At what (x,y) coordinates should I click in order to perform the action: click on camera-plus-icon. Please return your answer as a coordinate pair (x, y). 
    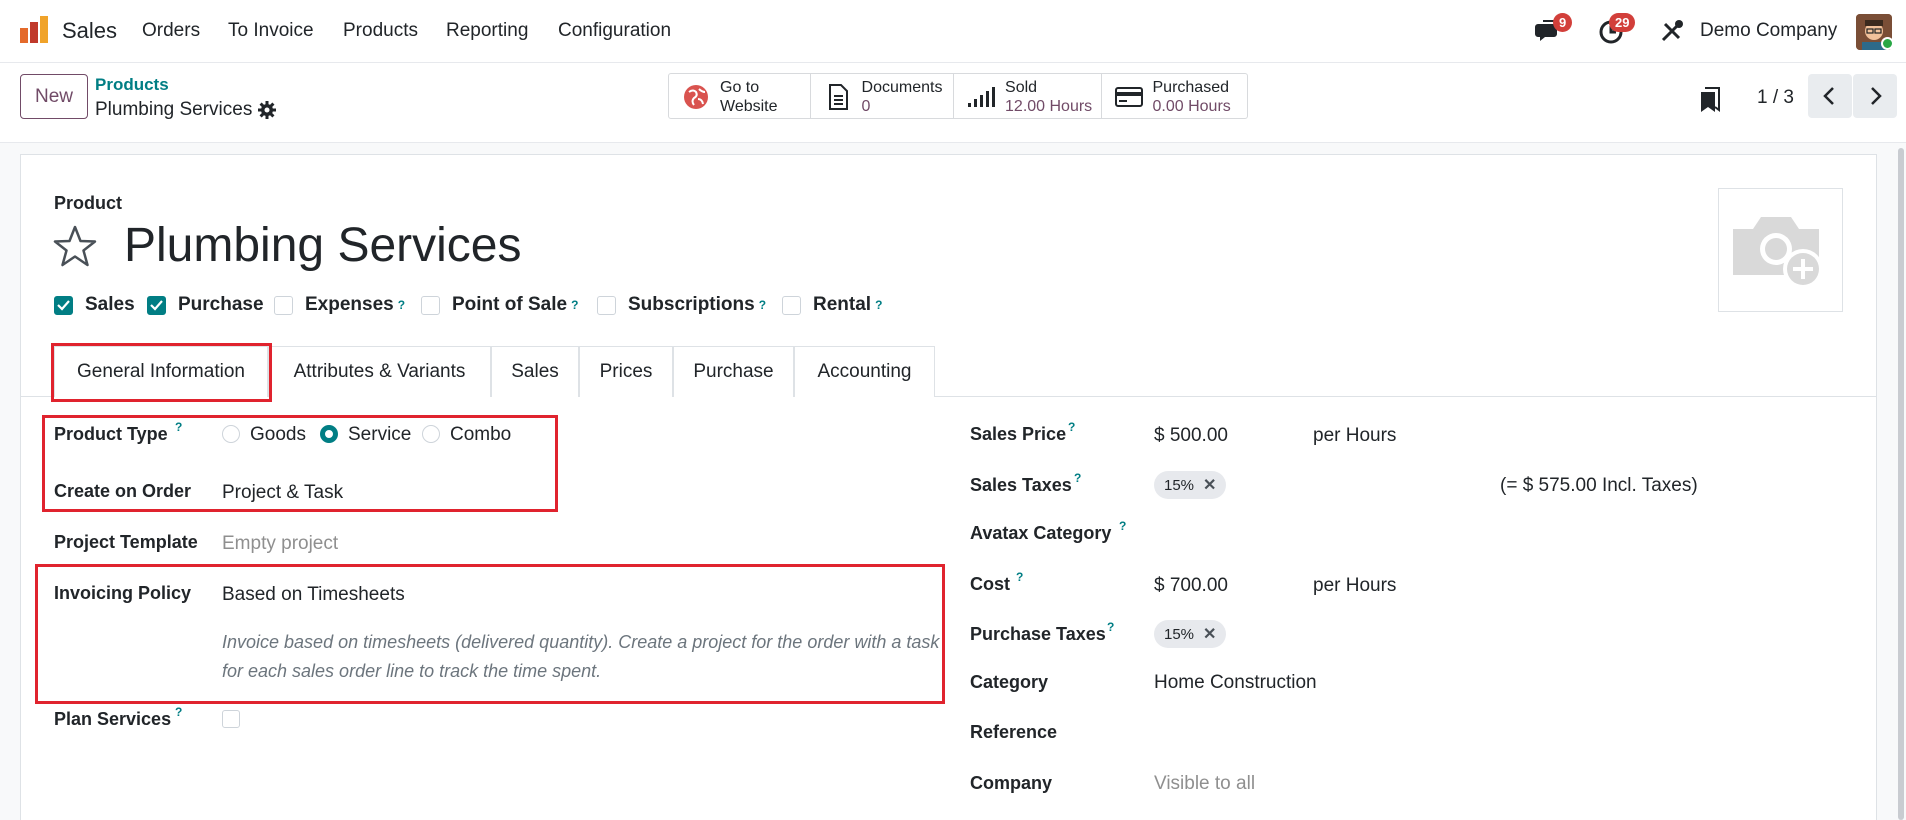
    Looking at the image, I should click on (1778, 253).